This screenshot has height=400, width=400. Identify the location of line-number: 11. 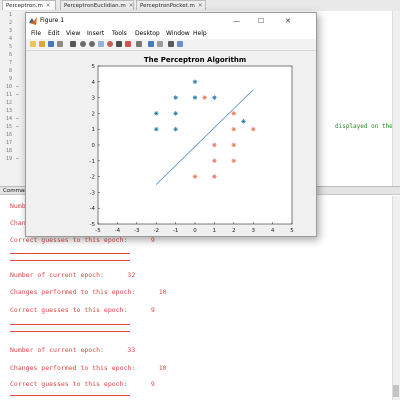
(8, 95).